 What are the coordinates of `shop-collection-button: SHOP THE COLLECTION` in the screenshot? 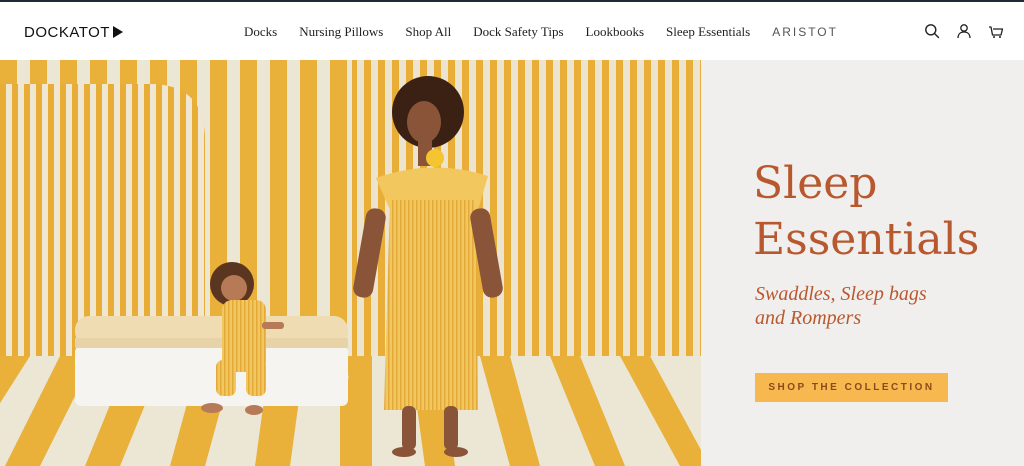 It's located at (851, 387).